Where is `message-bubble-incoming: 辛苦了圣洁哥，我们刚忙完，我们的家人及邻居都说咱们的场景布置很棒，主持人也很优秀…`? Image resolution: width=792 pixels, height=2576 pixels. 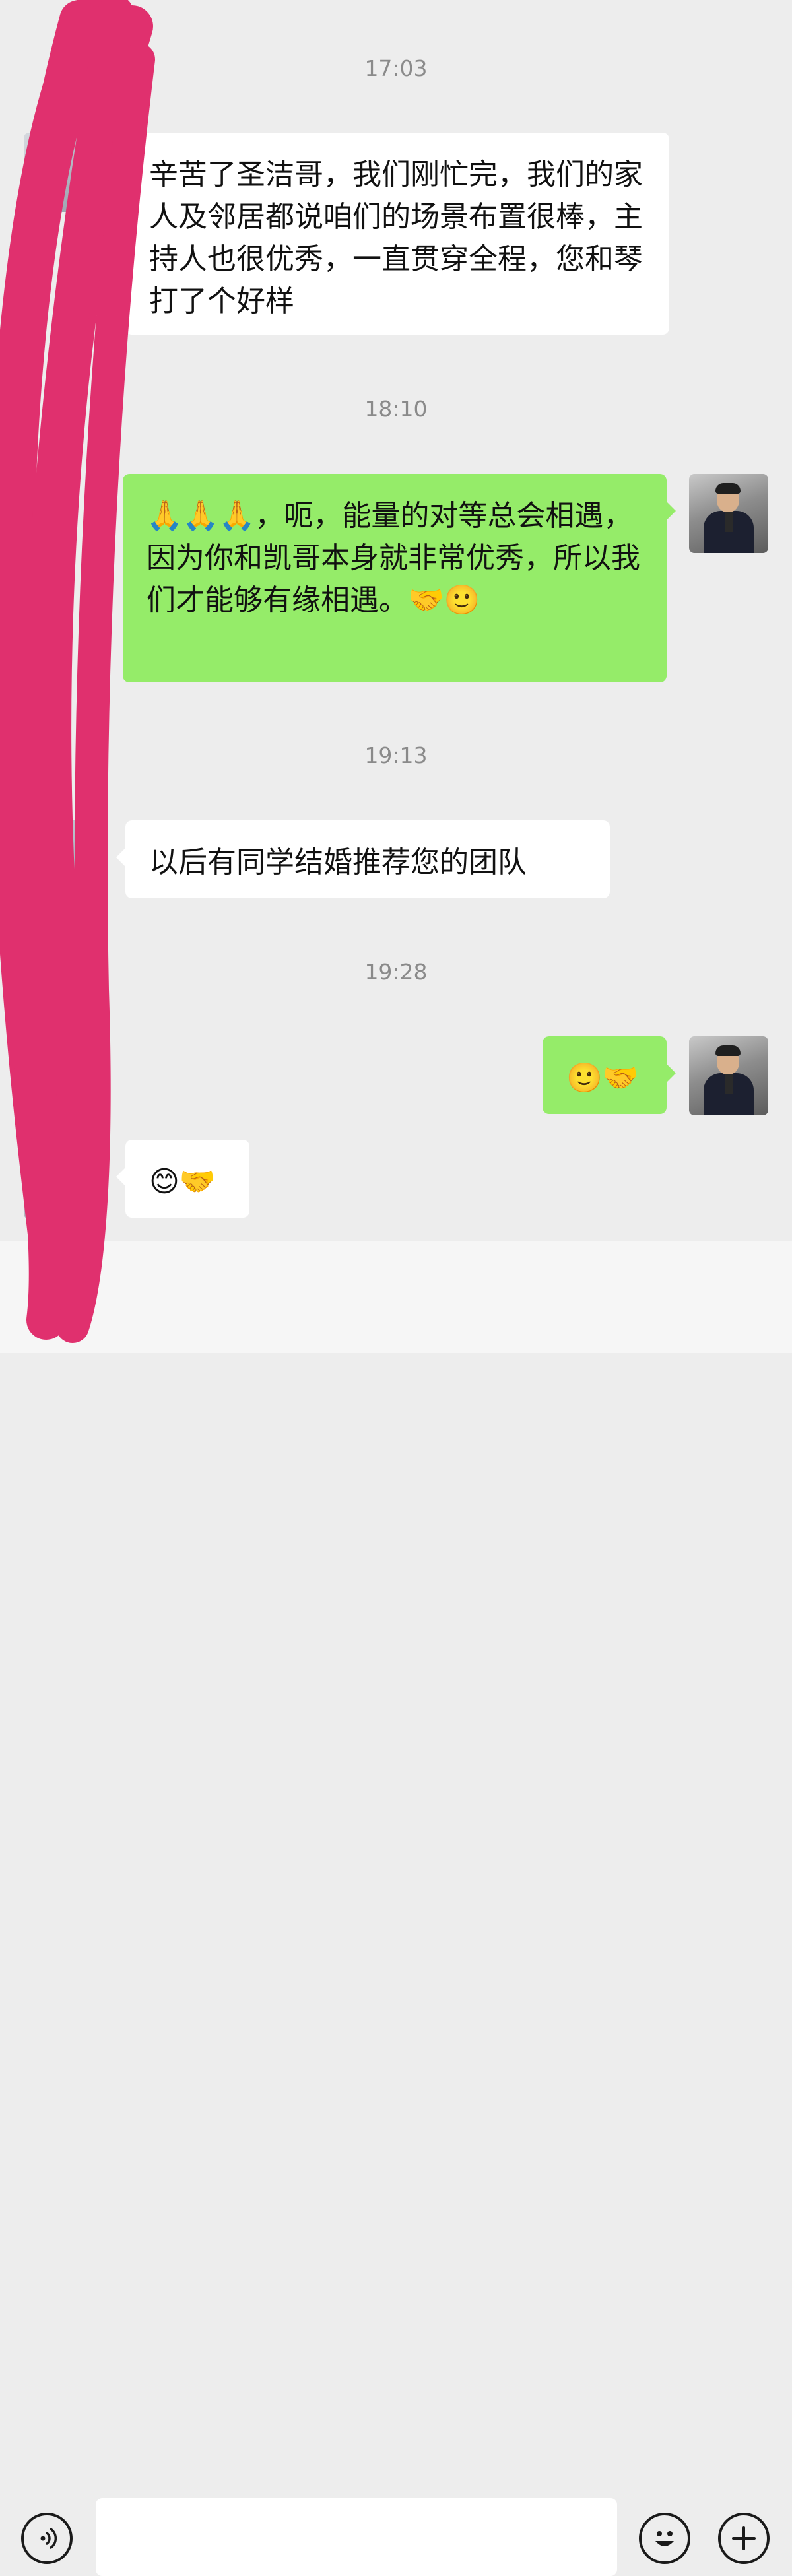
message-bubble-incoming: 辛苦了圣洁哥，我们刚忙完，我们的家人及邻居都说咱们的场景布置很棒，主持人也很优秀… is located at coordinates (393, 234).